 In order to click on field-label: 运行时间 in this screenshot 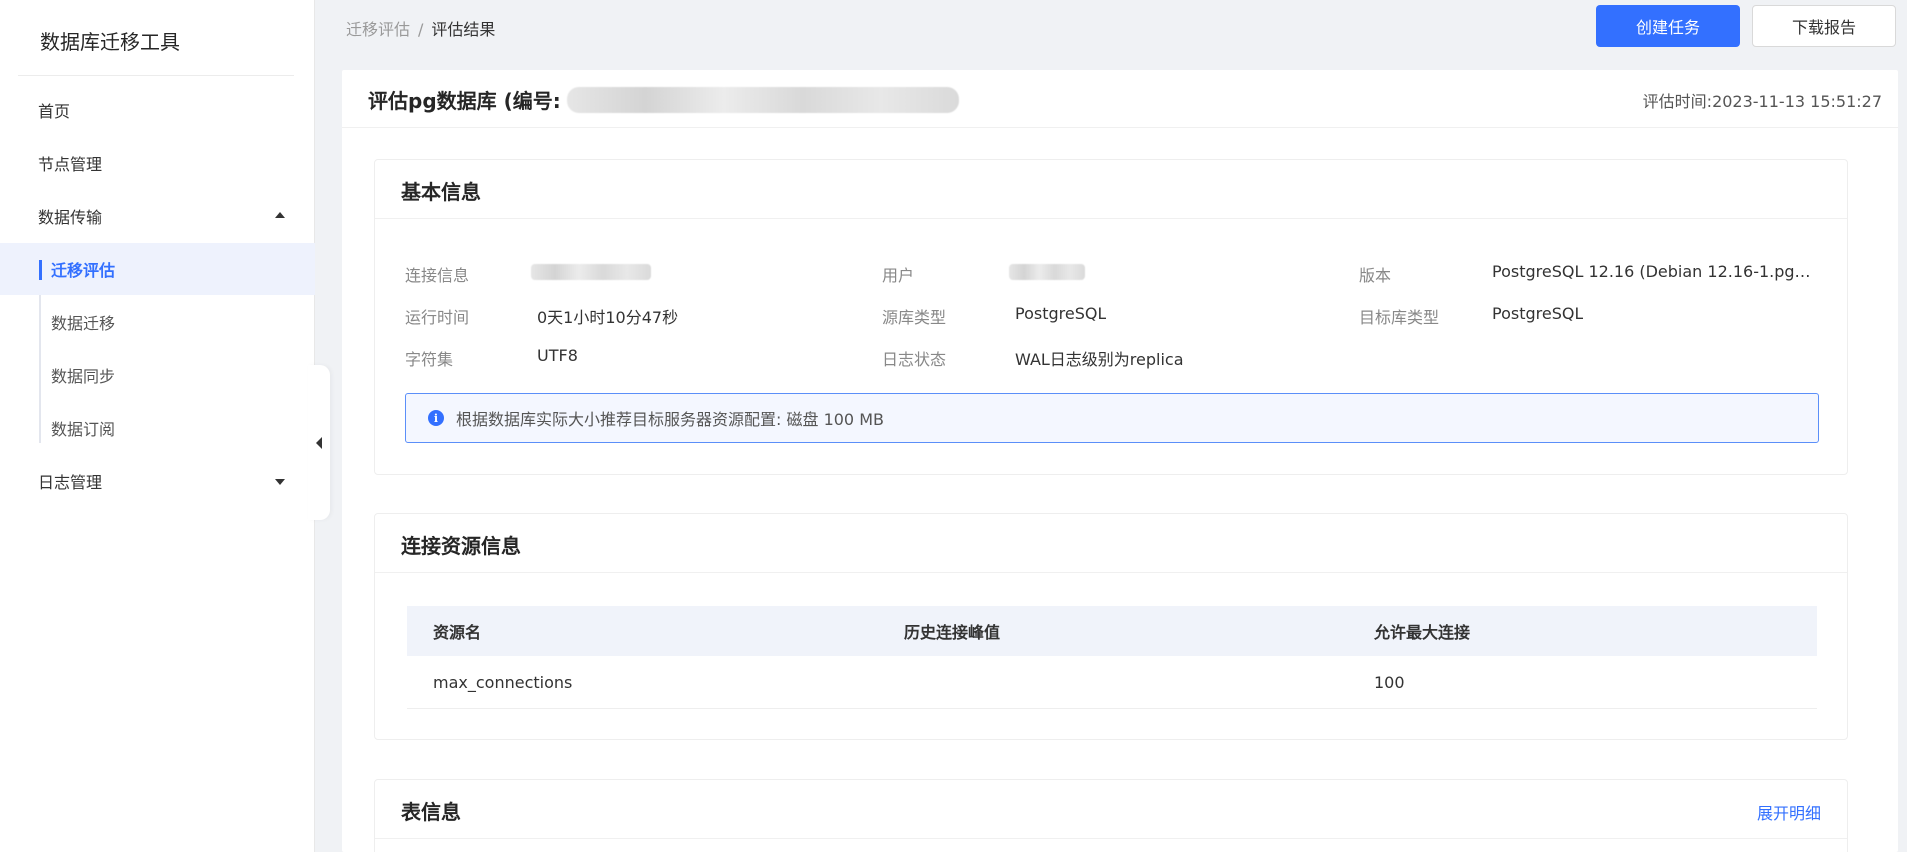, I will do `click(437, 317)`.